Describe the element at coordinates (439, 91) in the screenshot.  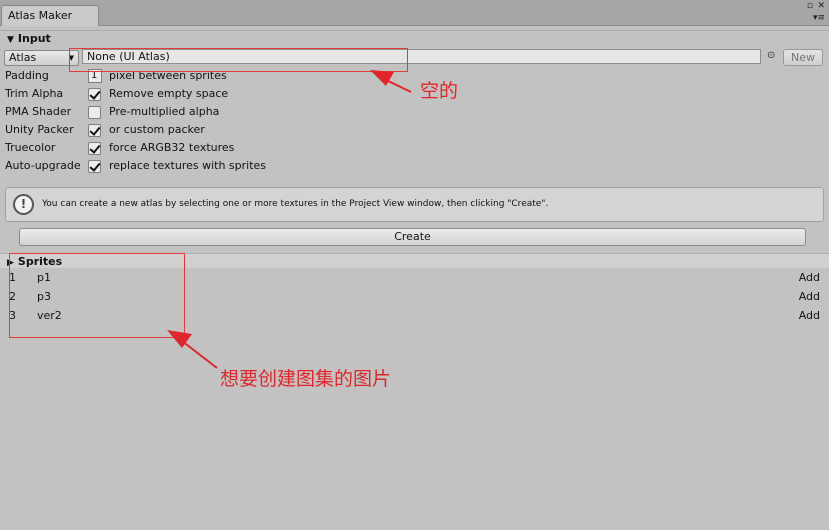
I see `annotation-empty-note: 空的` at that location.